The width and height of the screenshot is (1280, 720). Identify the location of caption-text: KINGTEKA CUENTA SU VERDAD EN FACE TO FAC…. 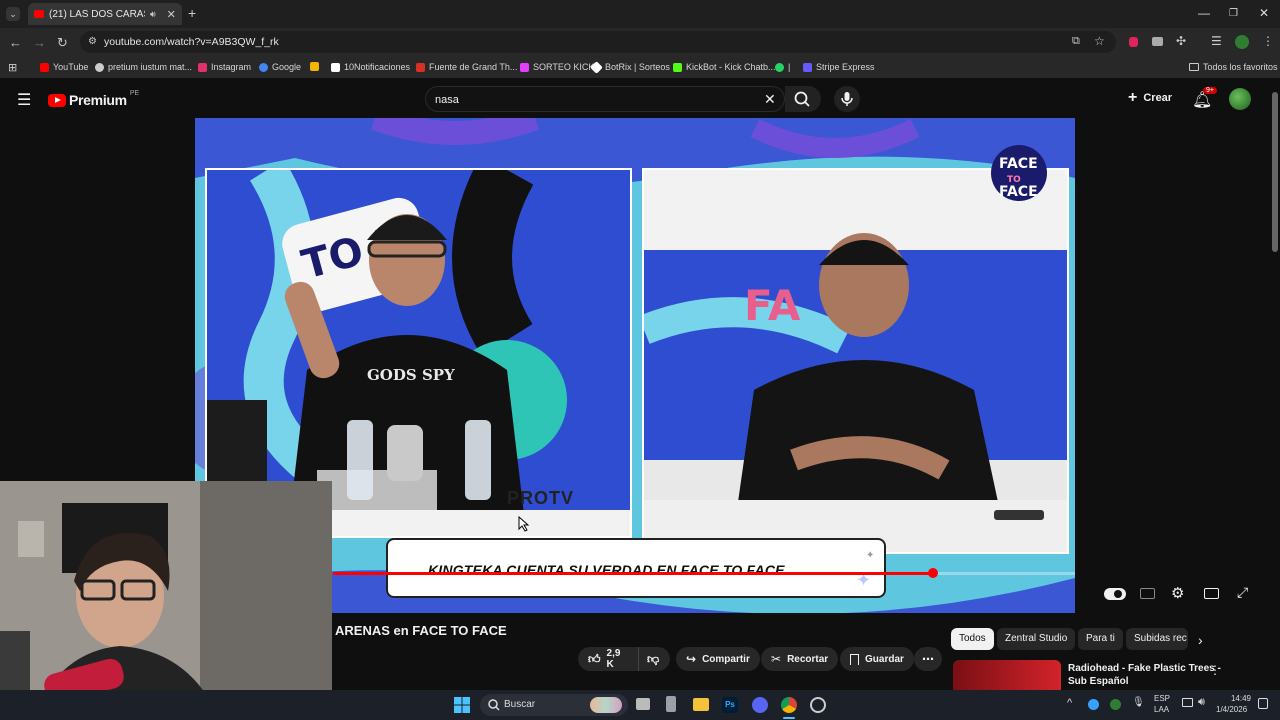
(606, 570).